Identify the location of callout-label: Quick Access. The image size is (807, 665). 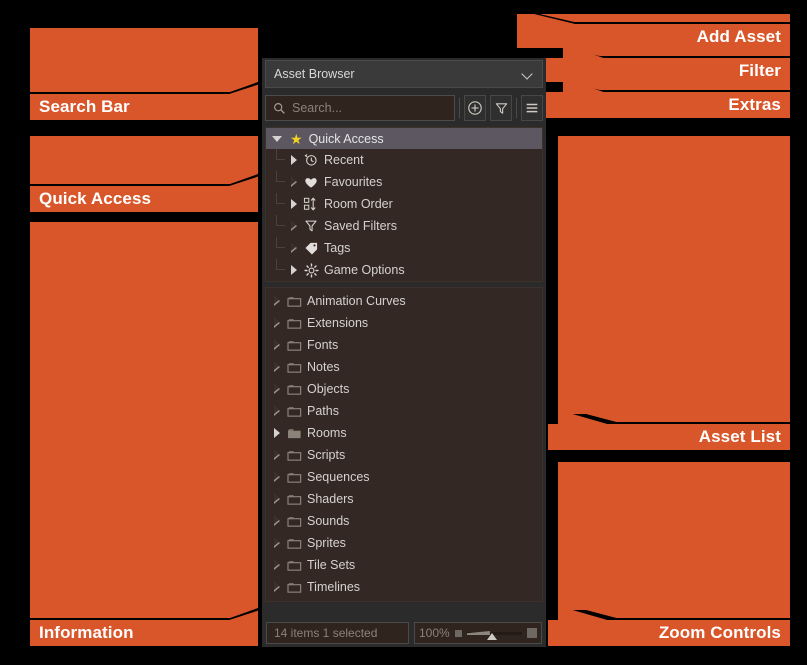
(144, 199).